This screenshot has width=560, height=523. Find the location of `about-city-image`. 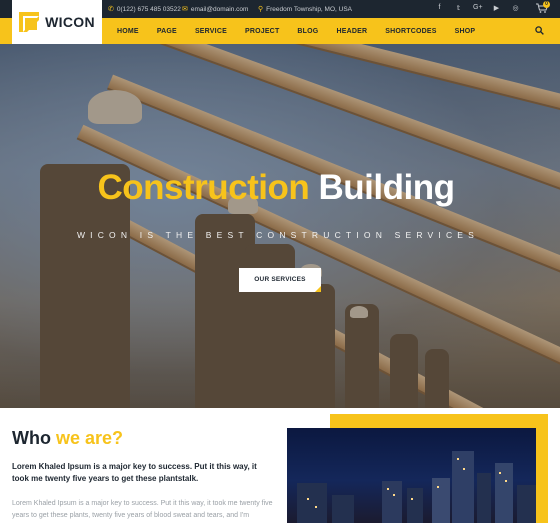

about-city-image is located at coordinates (411, 475).